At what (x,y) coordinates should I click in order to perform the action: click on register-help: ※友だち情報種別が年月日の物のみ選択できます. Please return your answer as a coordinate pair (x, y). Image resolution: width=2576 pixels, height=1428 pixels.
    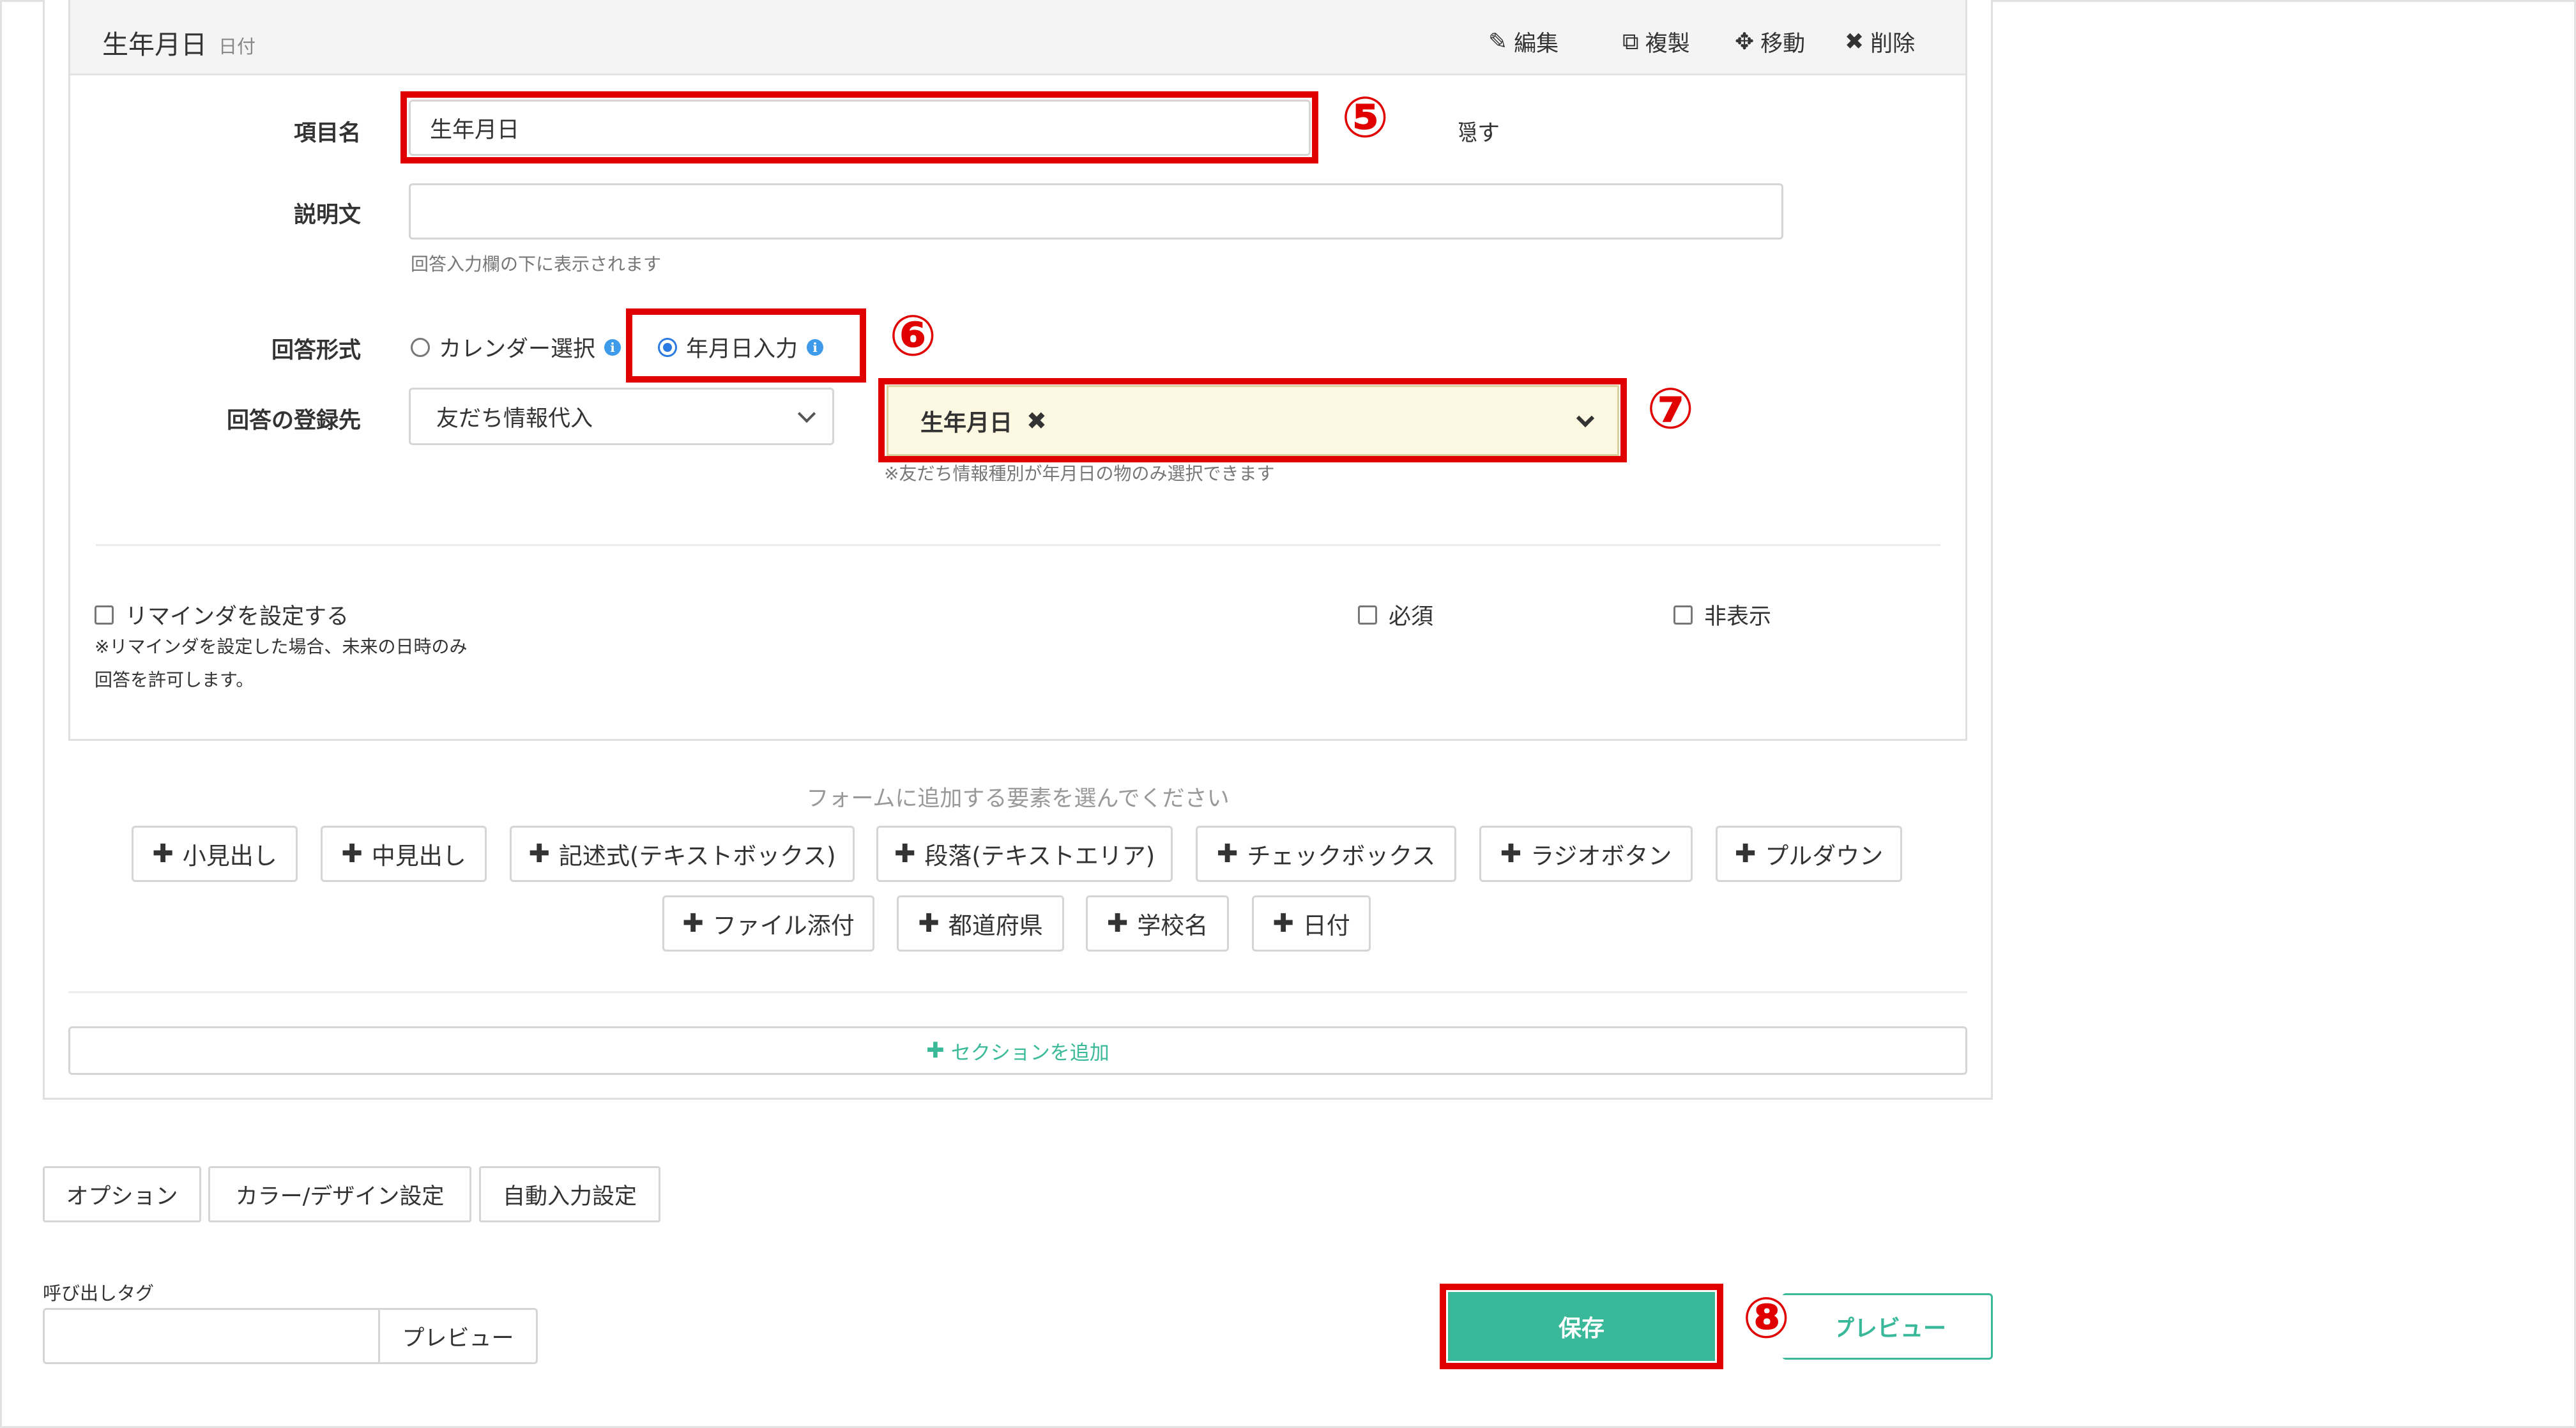
    Looking at the image, I should click on (1079, 473).